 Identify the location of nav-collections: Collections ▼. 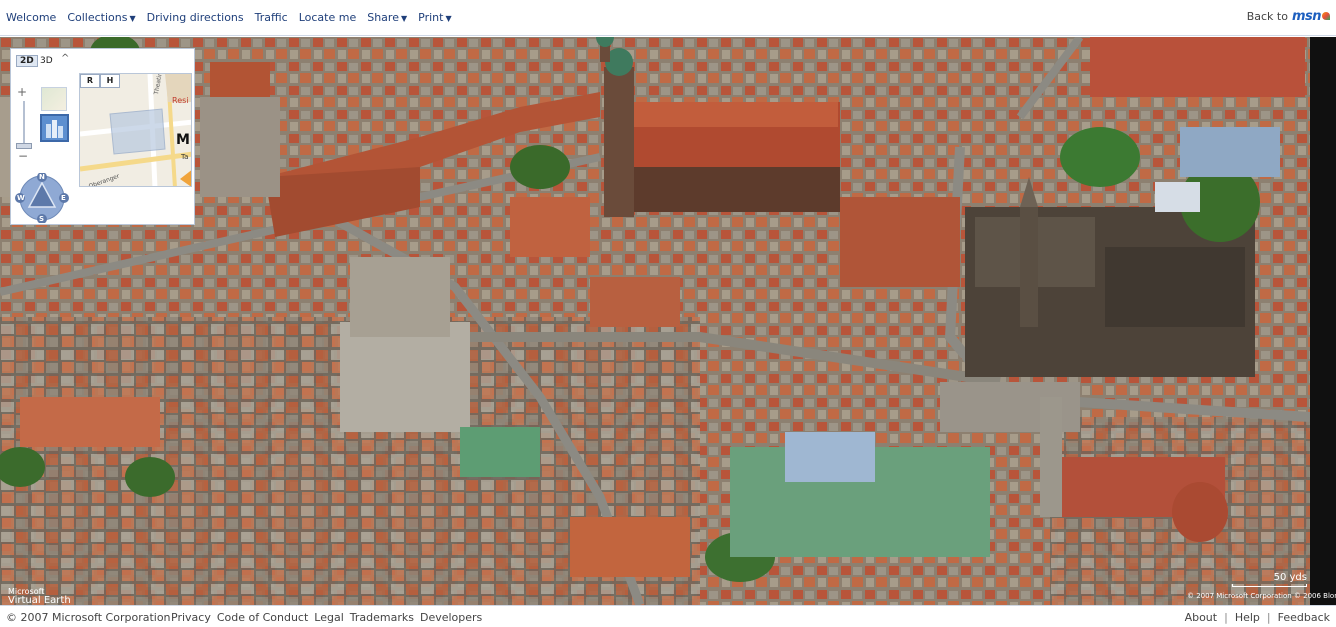
(101, 17).